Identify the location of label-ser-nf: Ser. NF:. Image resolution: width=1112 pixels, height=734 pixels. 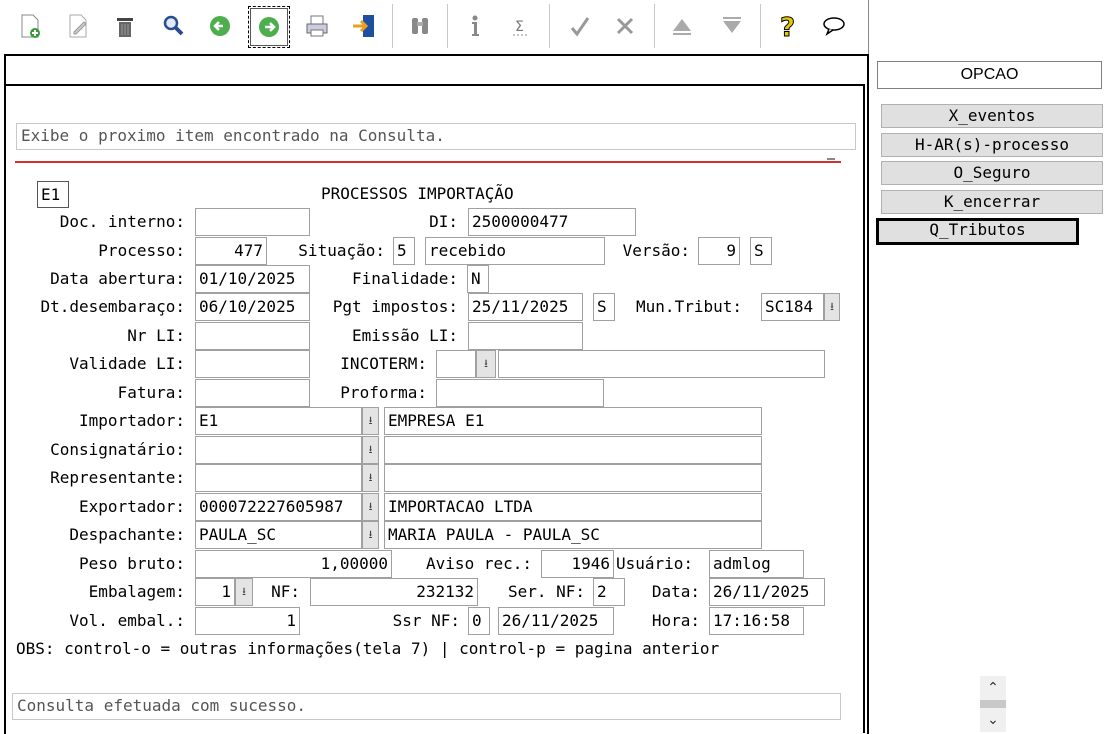
(546, 591).